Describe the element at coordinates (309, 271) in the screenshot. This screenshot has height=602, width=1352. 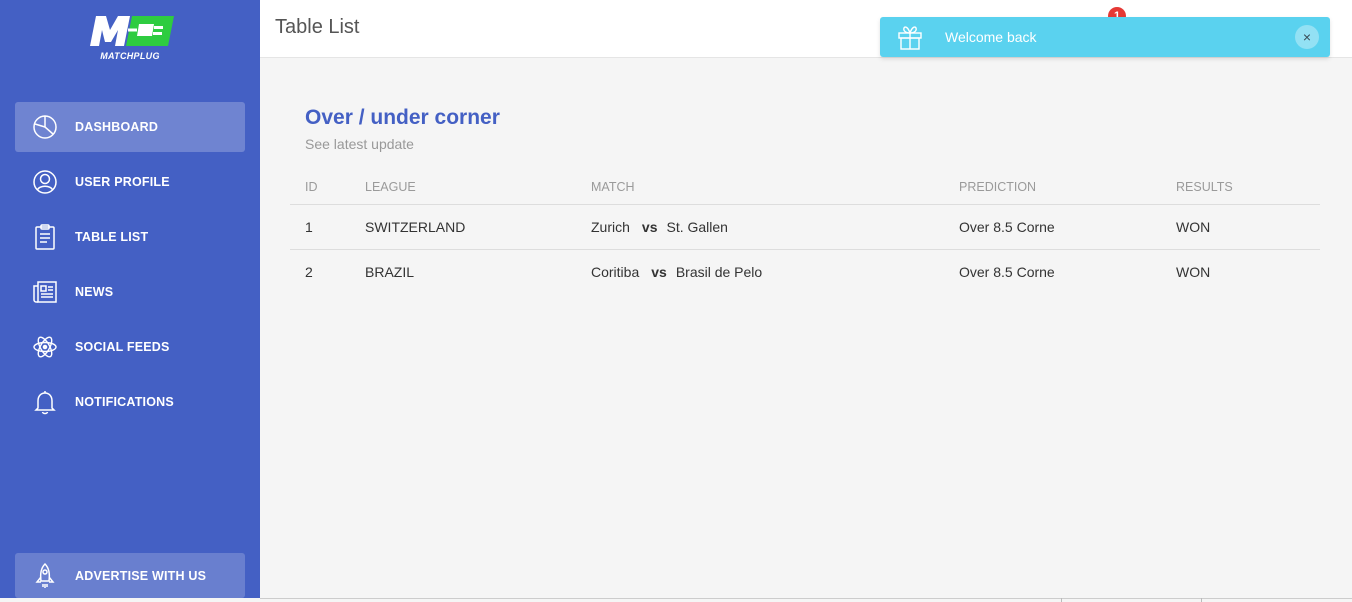
I see `cell-id: 2` at that location.